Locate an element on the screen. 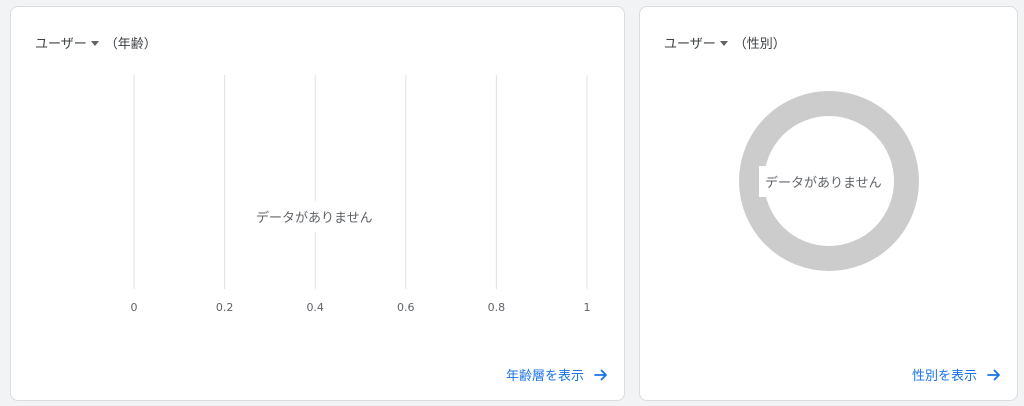 This screenshot has height=406, width=1024. x-tick-label: 0.8 is located at coordinates (497, 307).